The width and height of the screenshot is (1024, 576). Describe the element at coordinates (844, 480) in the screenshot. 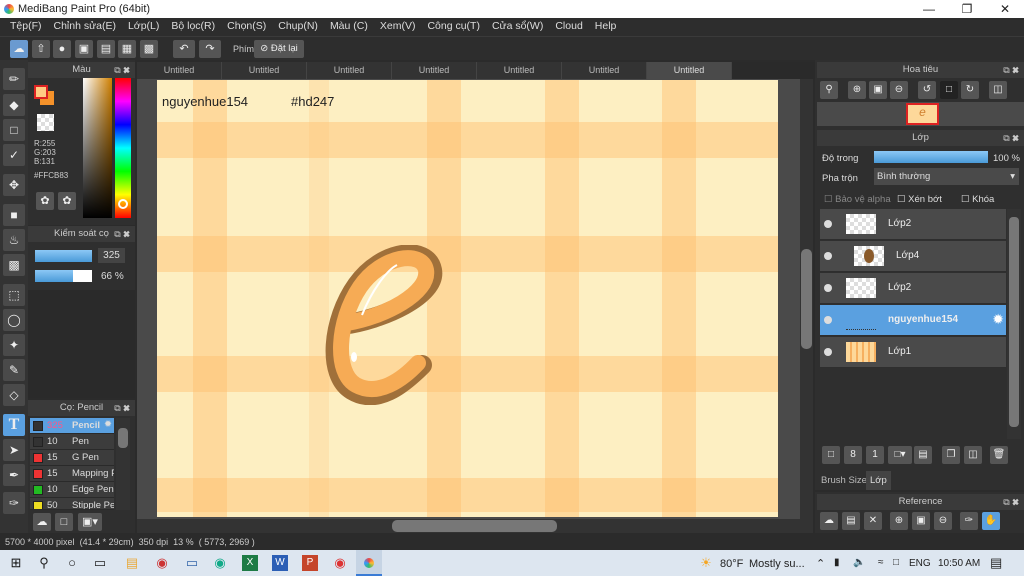

I see `tab-brush-size: Brush Size` at that location.